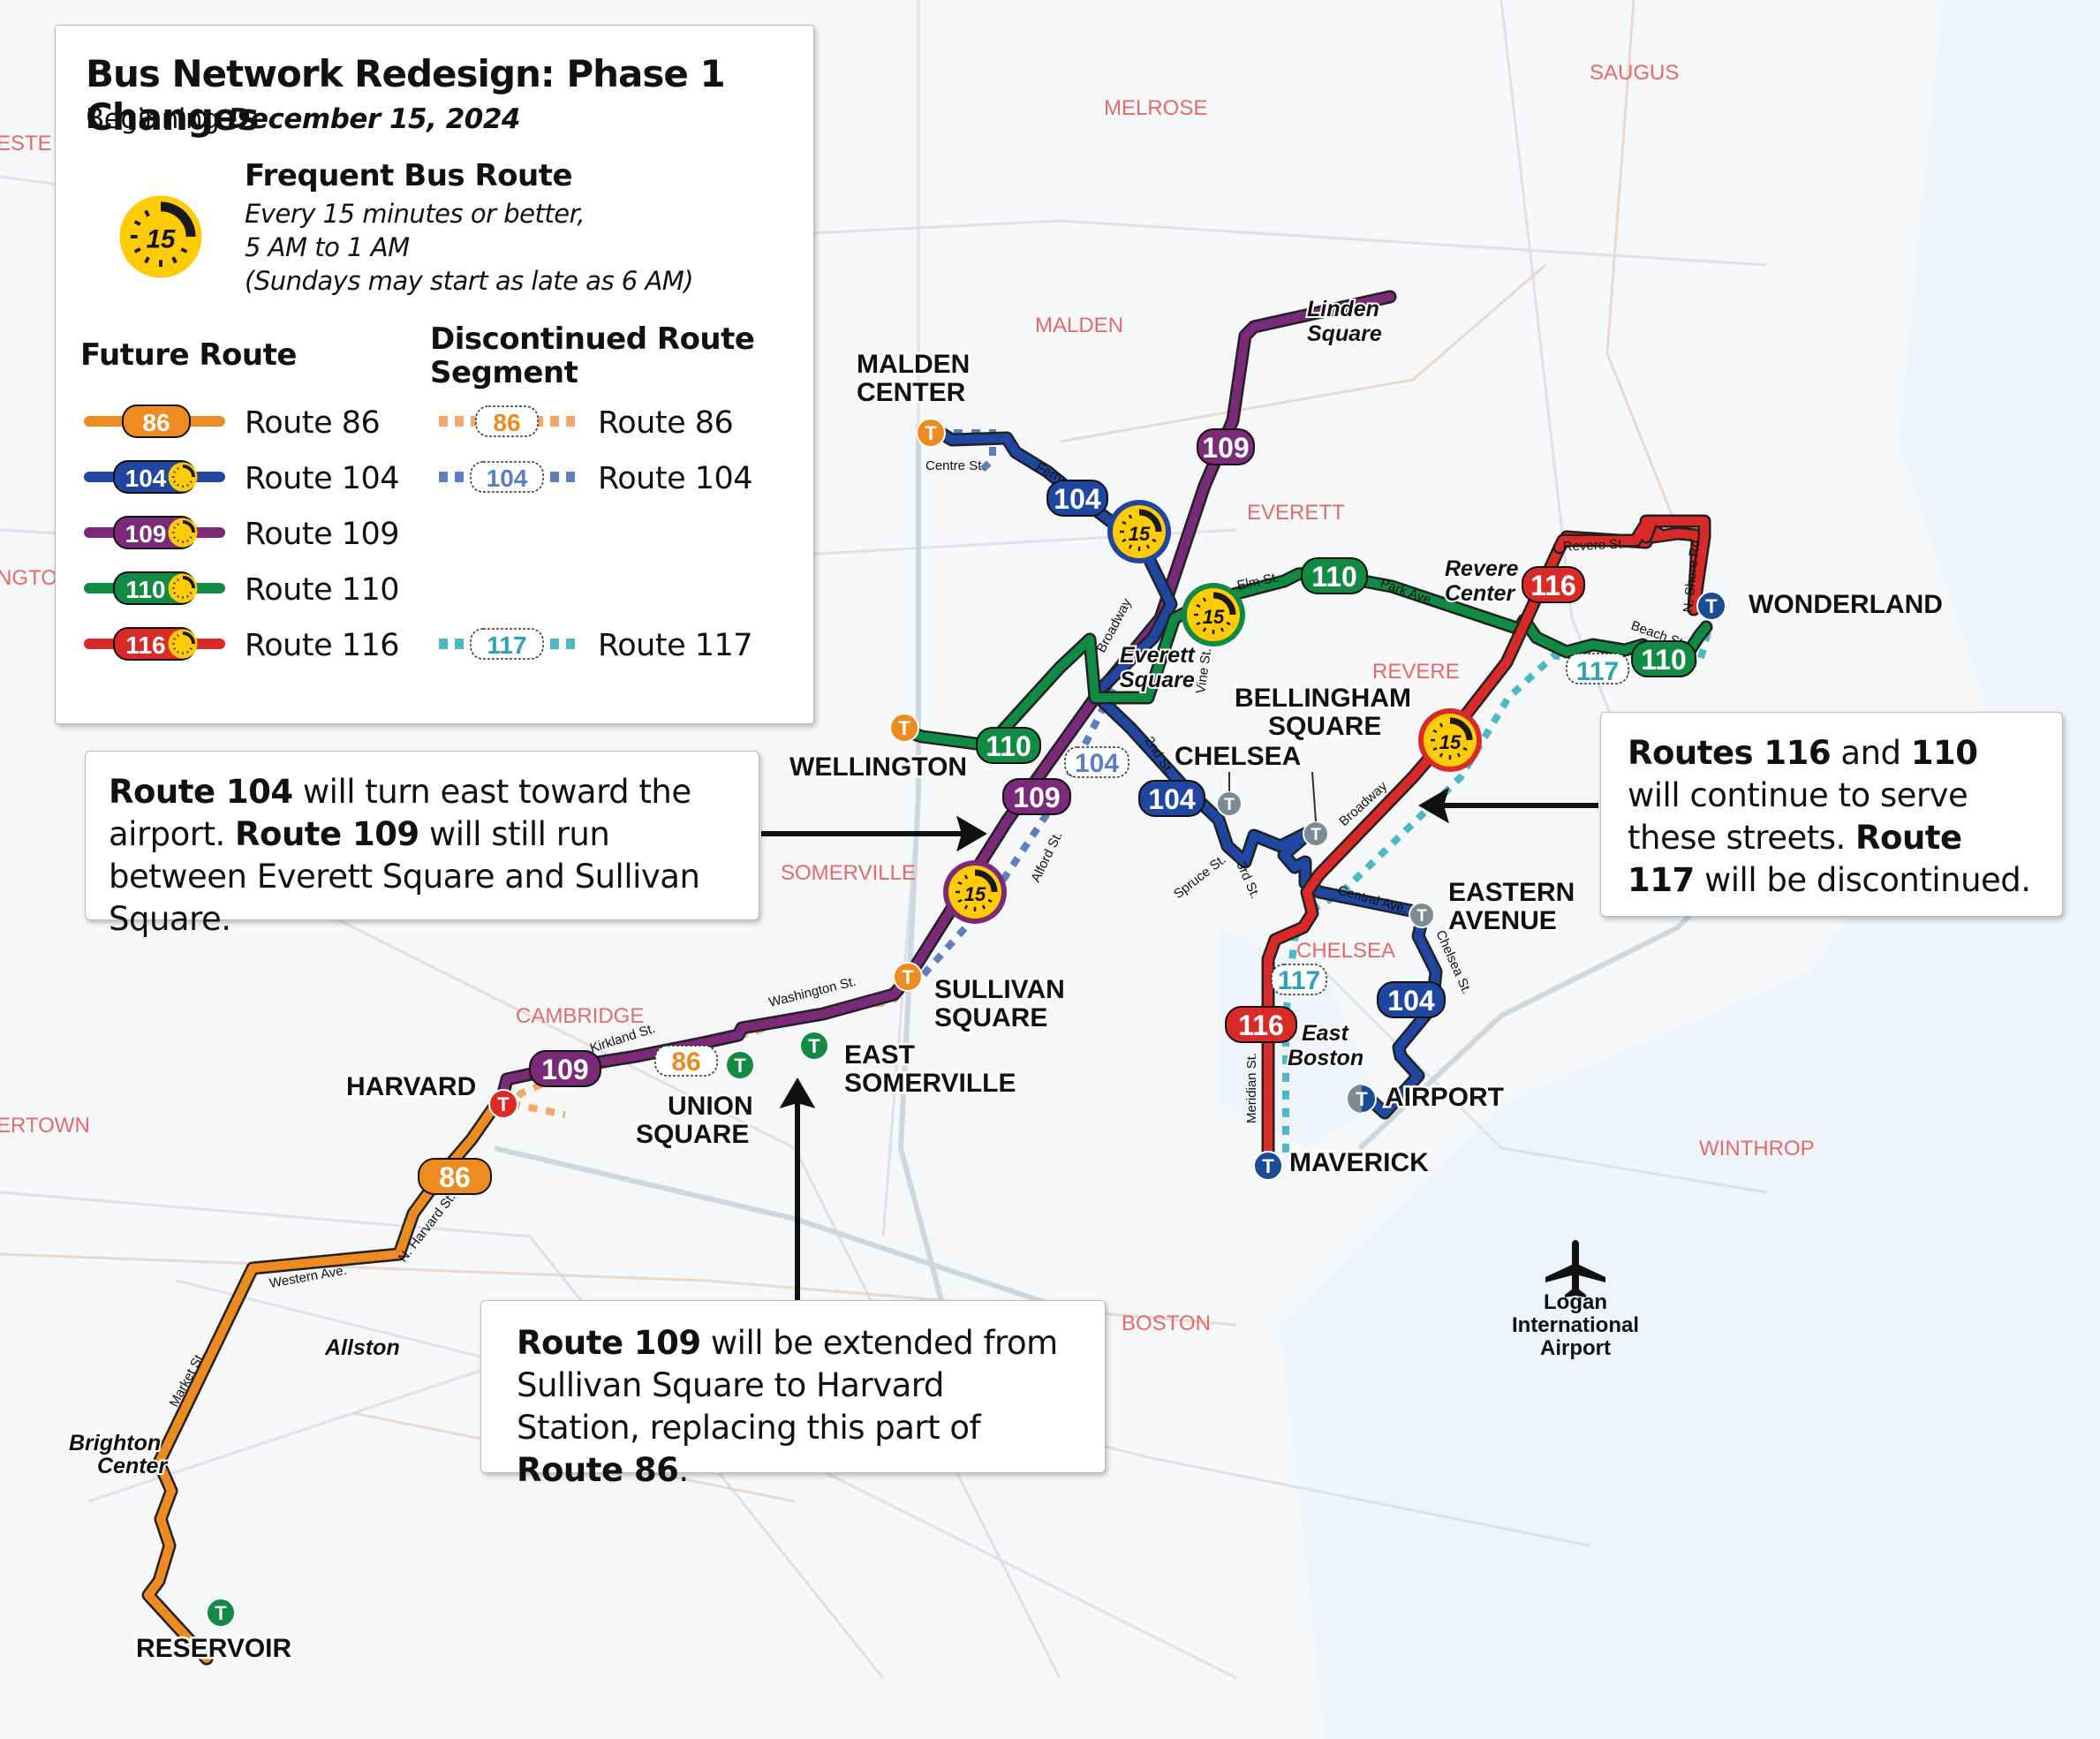  Describe the element at coordinates (374, 119) in the screenshot. I see `subtitle-date: December 15, 2024` at that location.